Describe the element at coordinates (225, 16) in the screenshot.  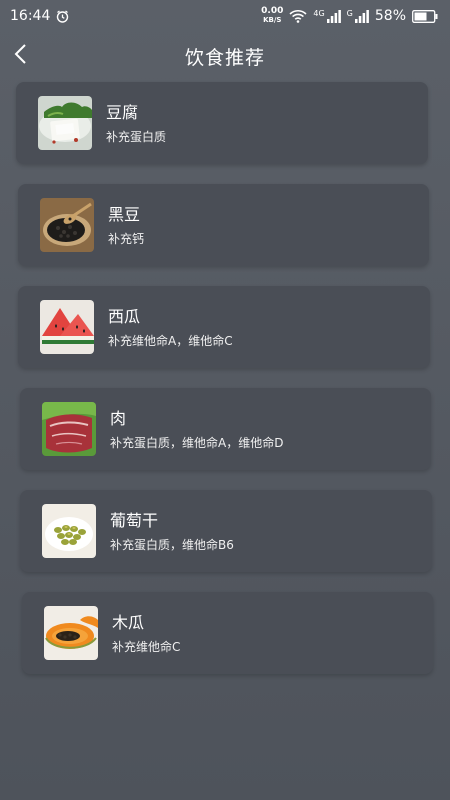
I see `status-bar: 16:44 0.00 KB/S 4G G 58%` at that location.